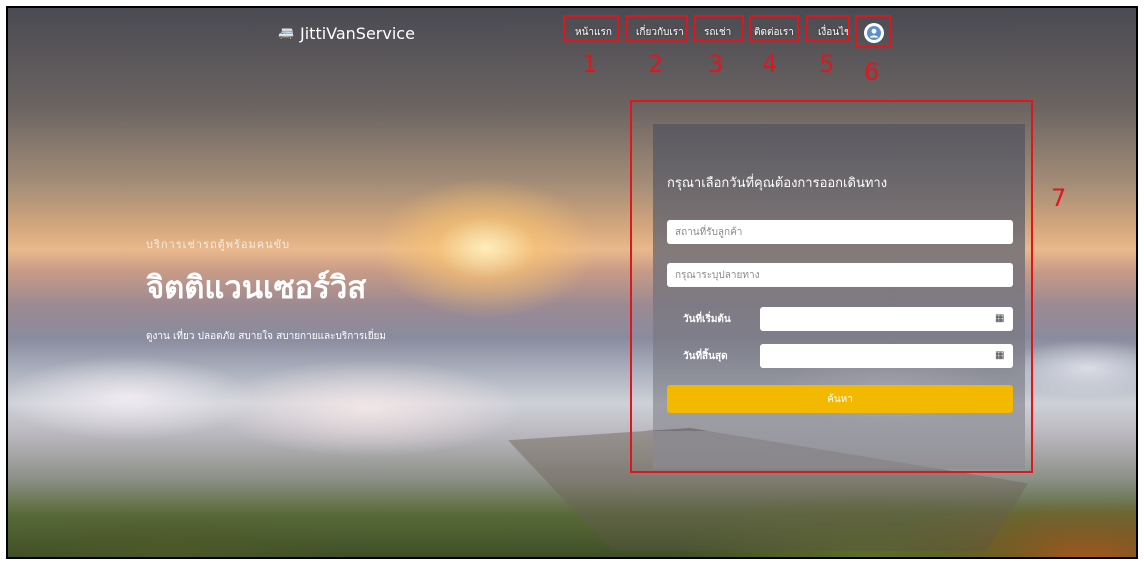  I want to click on annotation-number-1: 1, so click(590, 64).